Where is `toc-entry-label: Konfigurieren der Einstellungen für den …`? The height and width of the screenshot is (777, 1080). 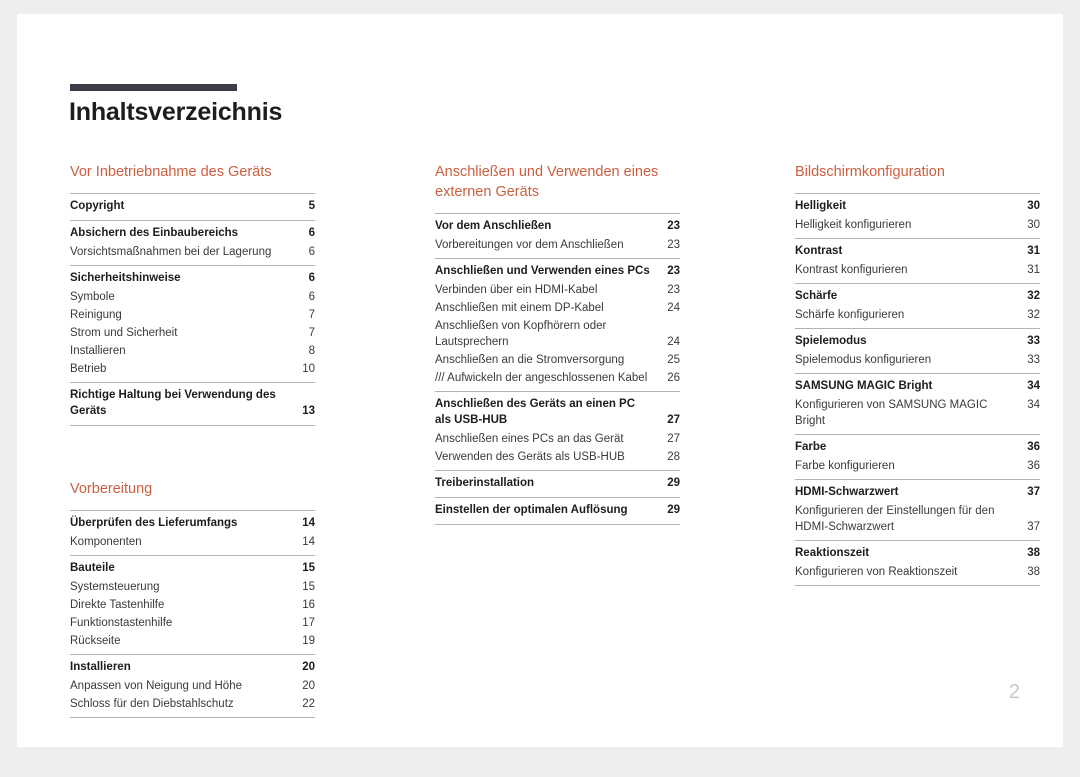
toc-entry-label: Konfigurieren der Einstellungen für den … is located at coordinates (895, 519).